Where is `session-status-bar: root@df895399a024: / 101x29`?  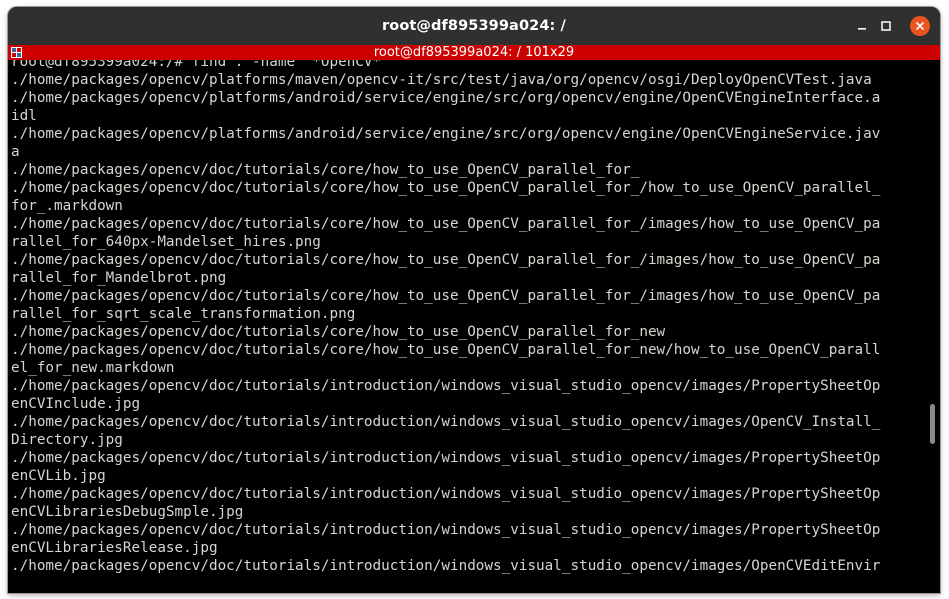 session-status-bar: root@df895399a024: / 101x29 is located at coordinates (474, 52).